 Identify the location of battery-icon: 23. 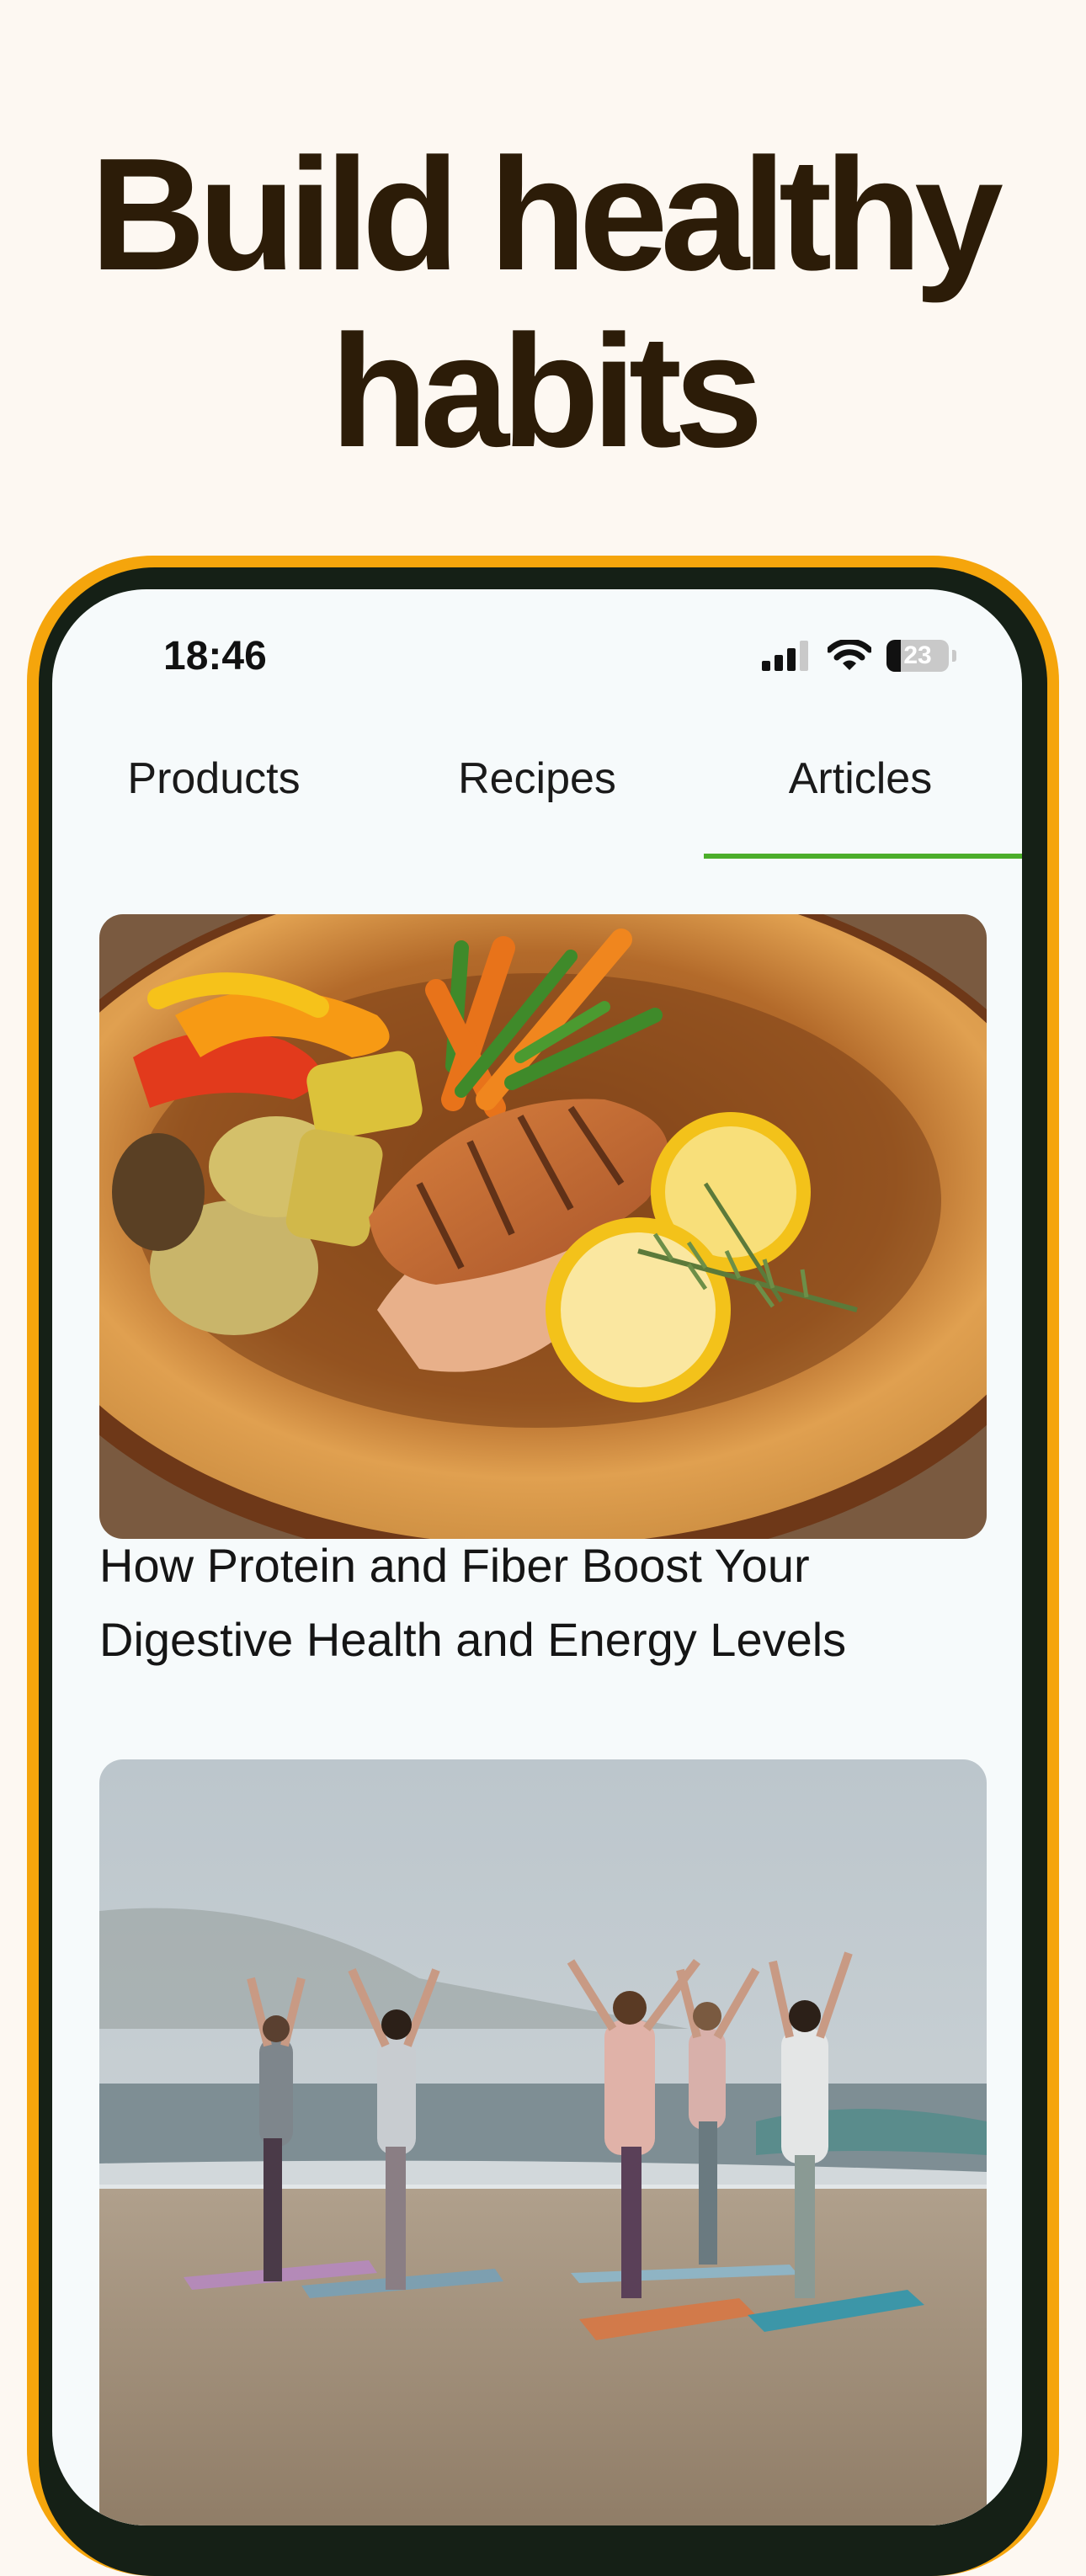
(917, 656).